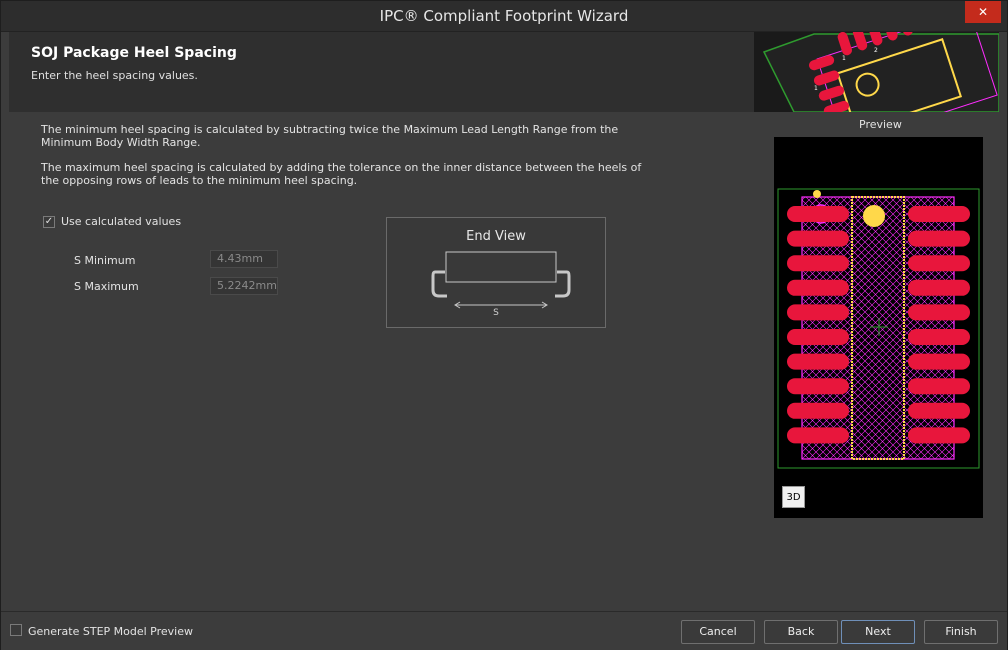  What do you see at coordinates (961, 632) in the screenshot?
I see `finish-button: Finish` at bounding box center [961, 632].